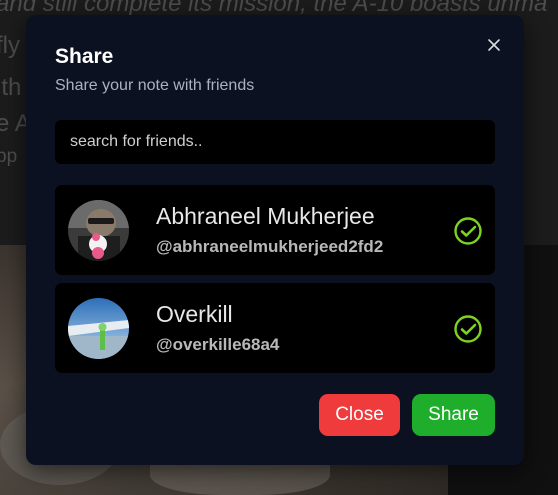 The width and height of the screenshot is (558, 495). Describe the element at coordinates (218, 344) in the screenshot. I see `friend-handle: @overkille68a4` at that location.